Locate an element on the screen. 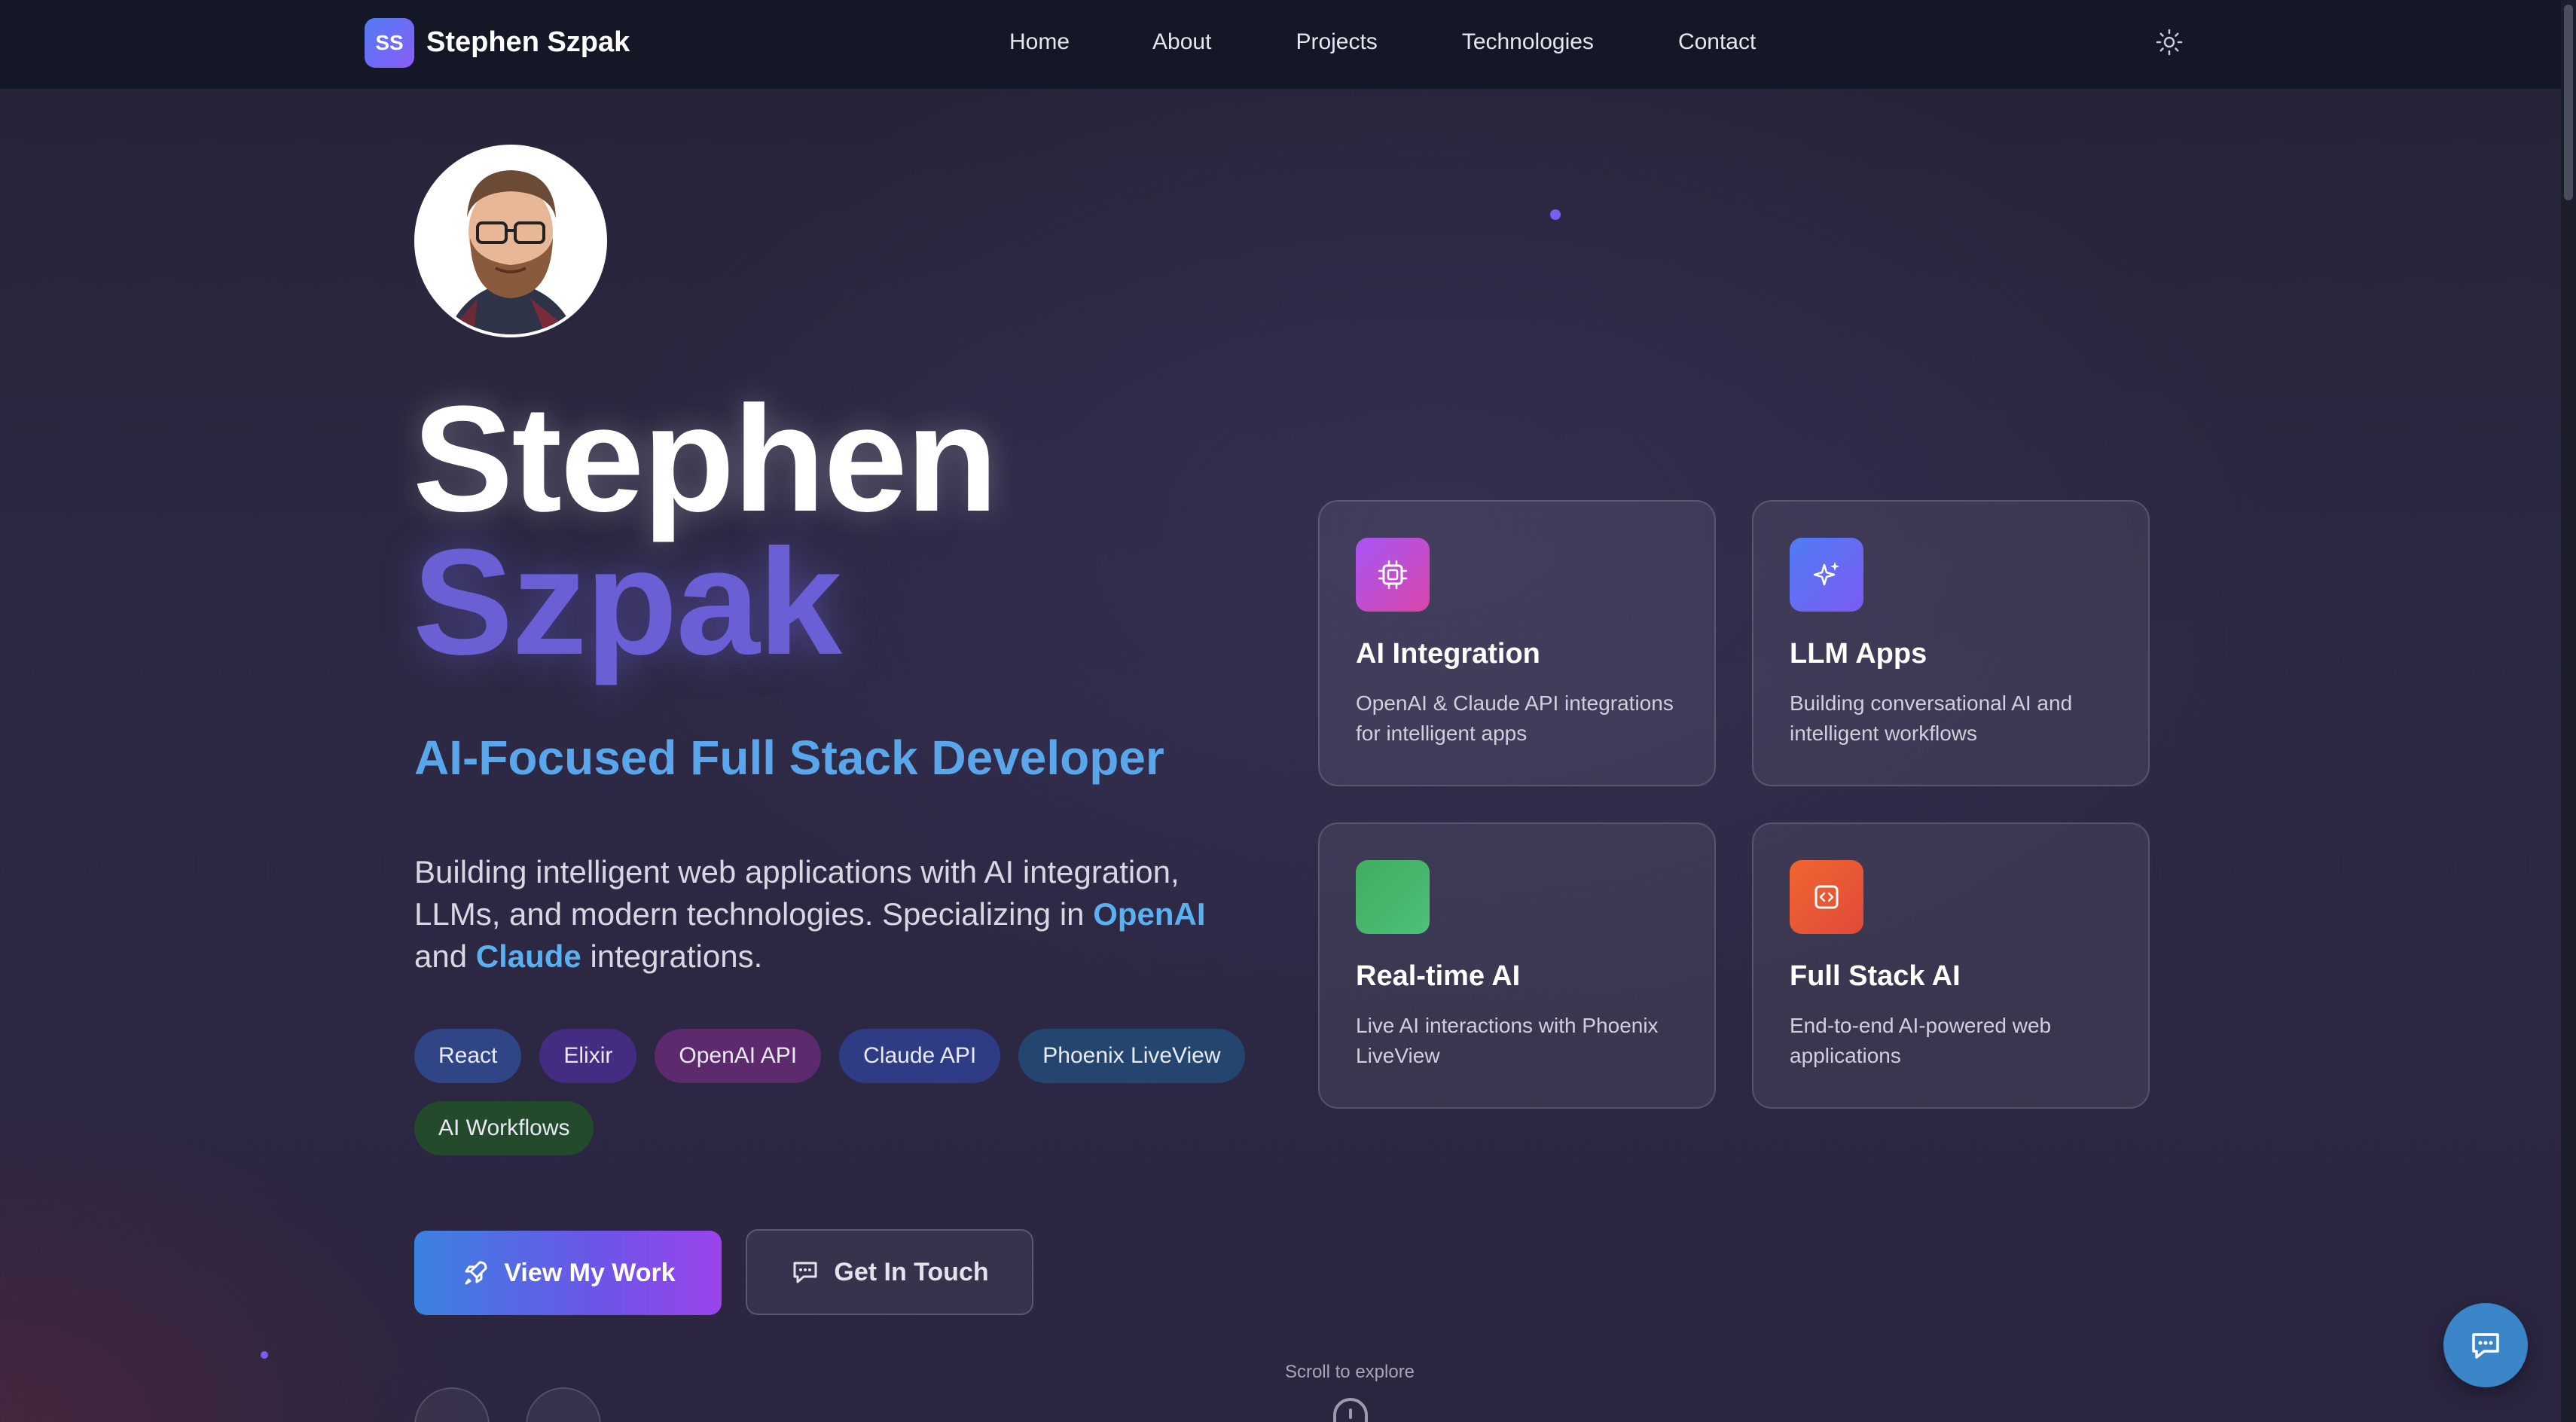  hero-desc-text: integrations. is located at coordinates (672, 956).